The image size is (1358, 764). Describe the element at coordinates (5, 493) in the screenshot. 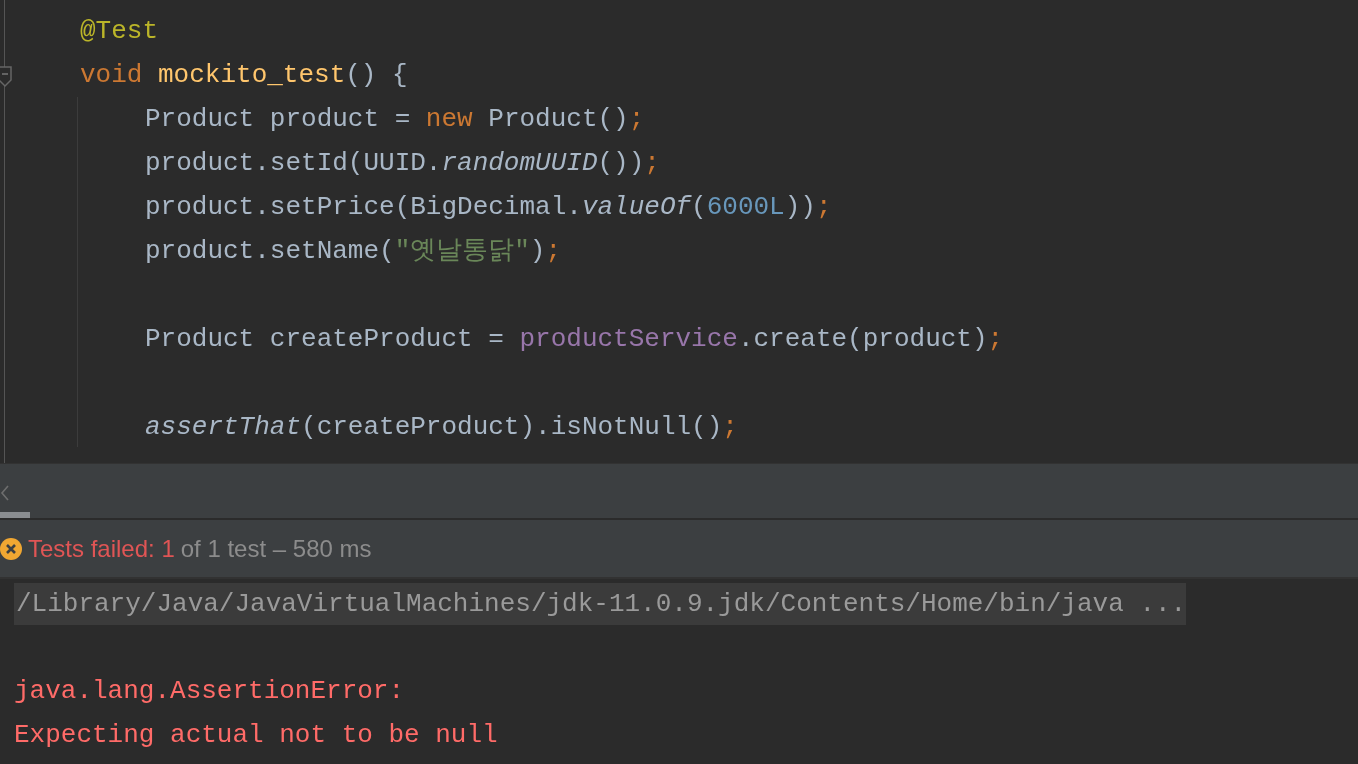

I see `chevron-left-icon` at that location.